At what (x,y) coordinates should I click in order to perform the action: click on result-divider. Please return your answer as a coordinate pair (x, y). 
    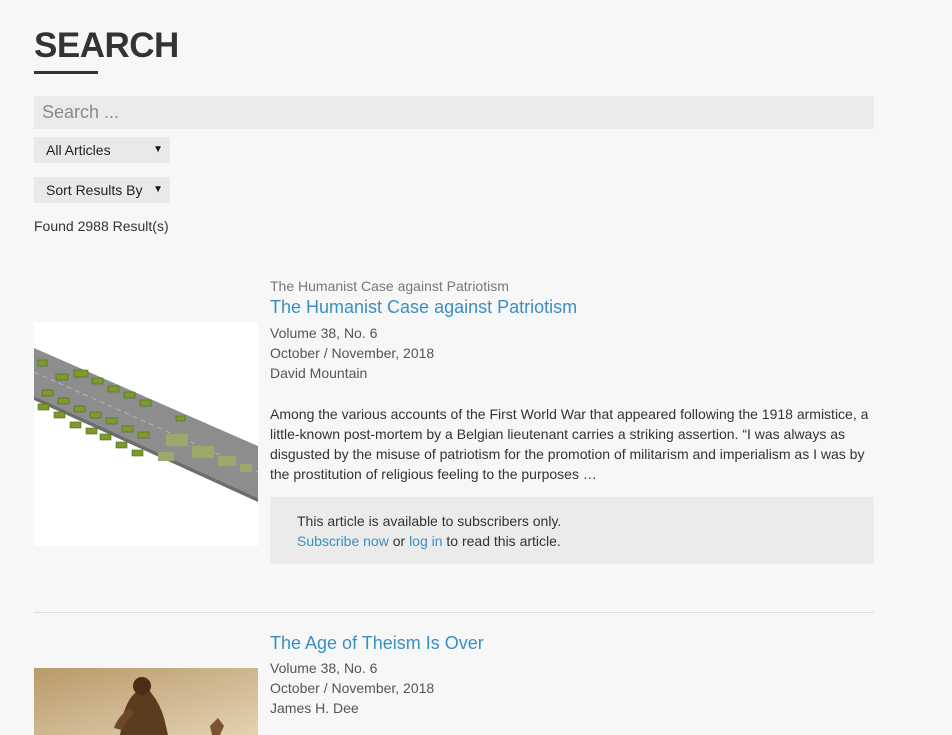
    Looking at the image, I should click on (454, 612).